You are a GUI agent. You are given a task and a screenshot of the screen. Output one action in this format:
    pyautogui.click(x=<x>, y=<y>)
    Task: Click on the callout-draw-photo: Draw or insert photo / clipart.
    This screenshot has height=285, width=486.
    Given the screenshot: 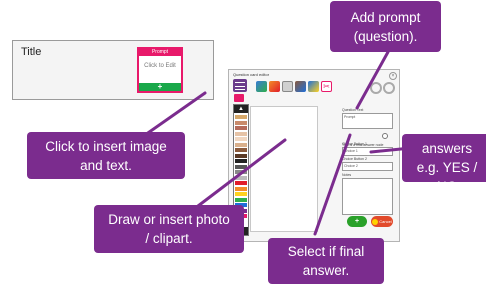 What is the action you would take?
    pyautogui.click(x=169, y=229)
    